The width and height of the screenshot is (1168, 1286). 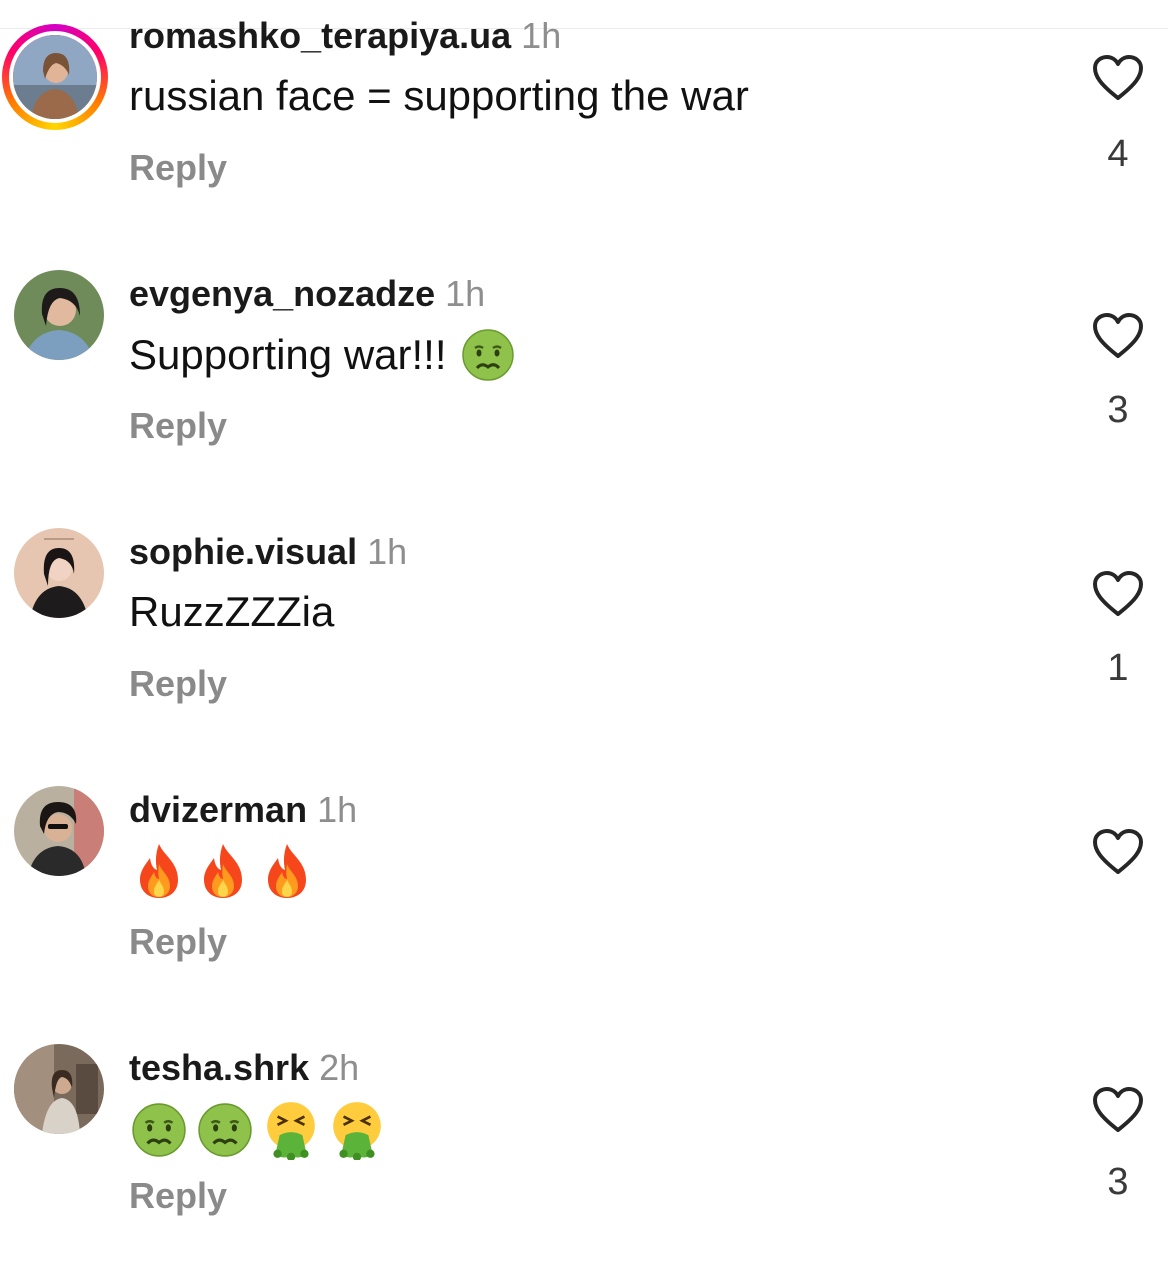 I want to click on username-link: sophie.visual, so click(x=243, y=551).